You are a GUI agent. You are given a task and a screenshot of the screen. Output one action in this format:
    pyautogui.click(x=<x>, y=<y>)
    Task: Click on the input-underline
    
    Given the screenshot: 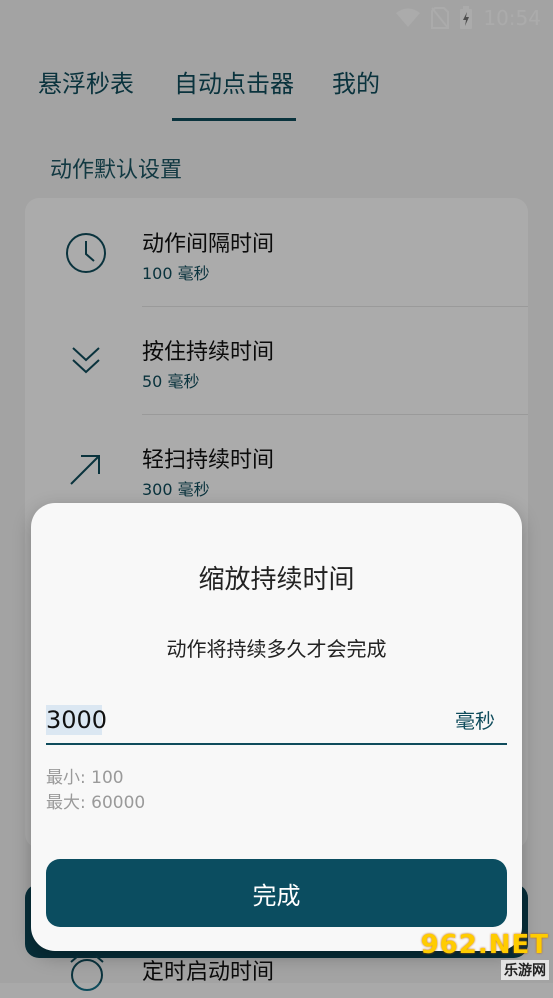 What is the action you would take?
    pyautogui.click(x=276, y=744)
    